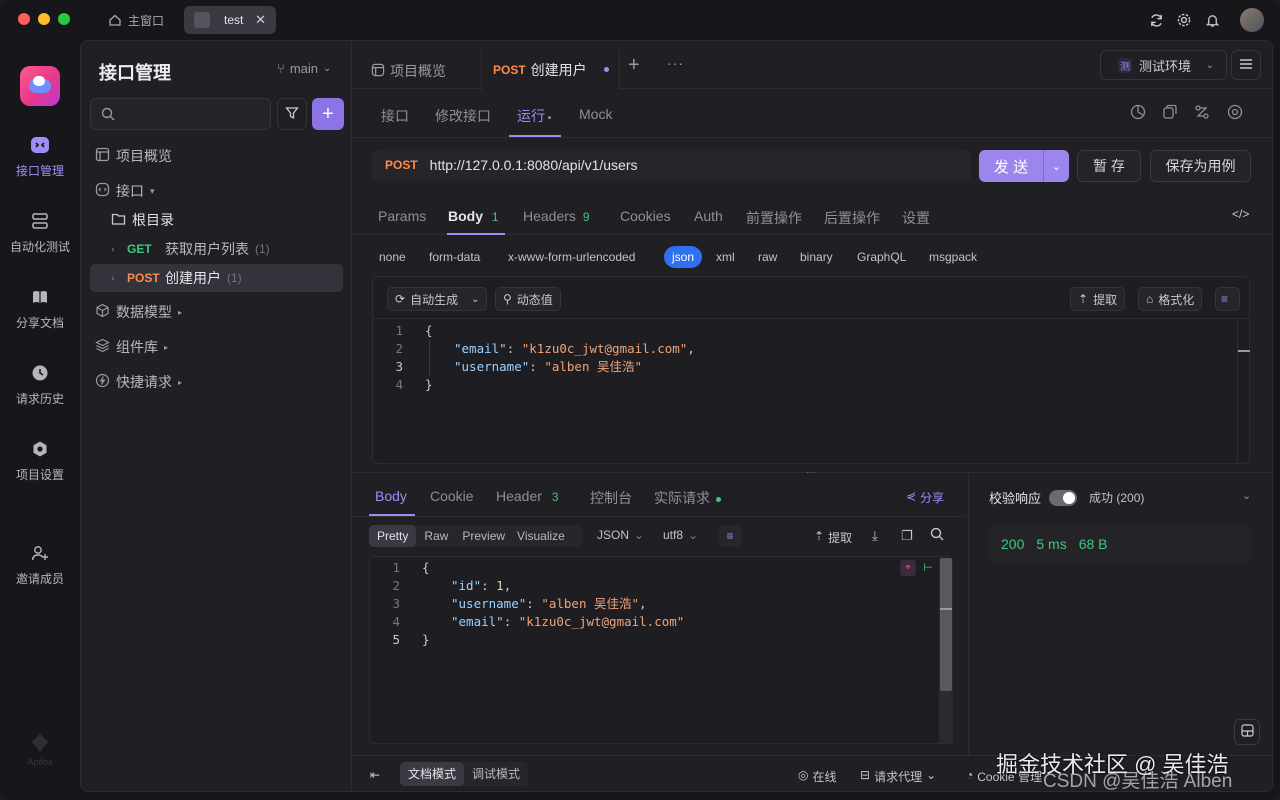 The image size is (1280, 800). Describe the element at coordinates (534, 165) in the screenshot. I see `url-input: http://127.0.0.1:8080/api/v1/users` at that location.